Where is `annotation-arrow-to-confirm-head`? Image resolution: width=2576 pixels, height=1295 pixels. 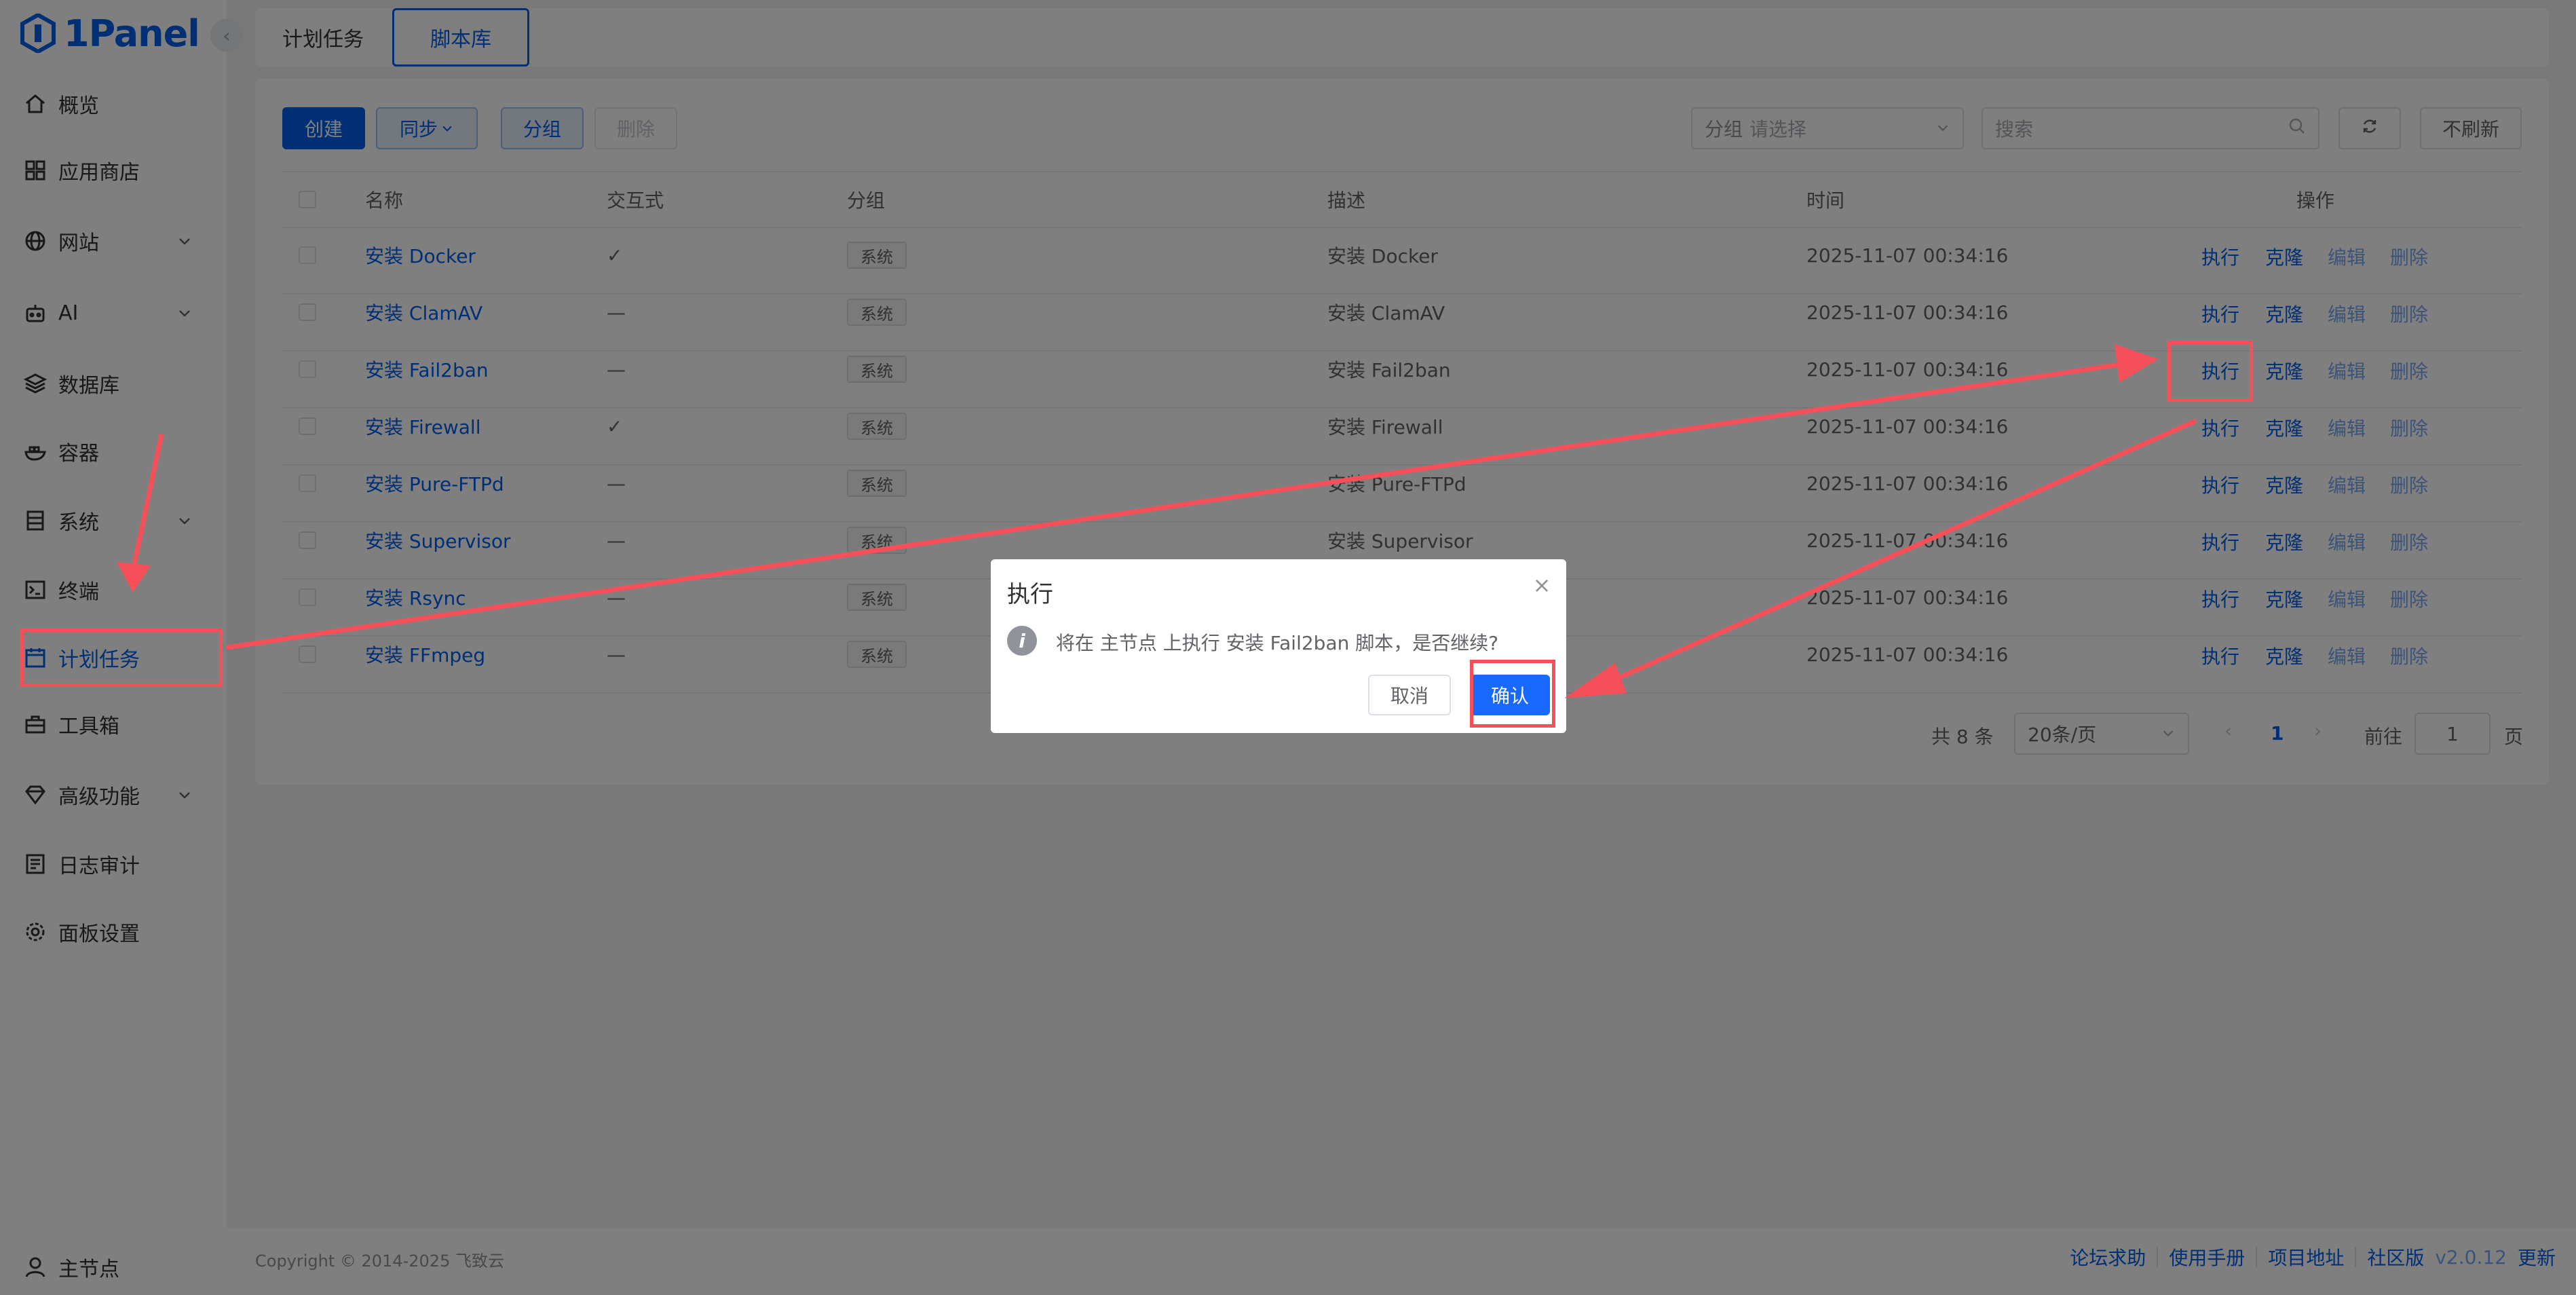
annotation-arrow-to-confirm-head is located at coordinates (1595, 680).